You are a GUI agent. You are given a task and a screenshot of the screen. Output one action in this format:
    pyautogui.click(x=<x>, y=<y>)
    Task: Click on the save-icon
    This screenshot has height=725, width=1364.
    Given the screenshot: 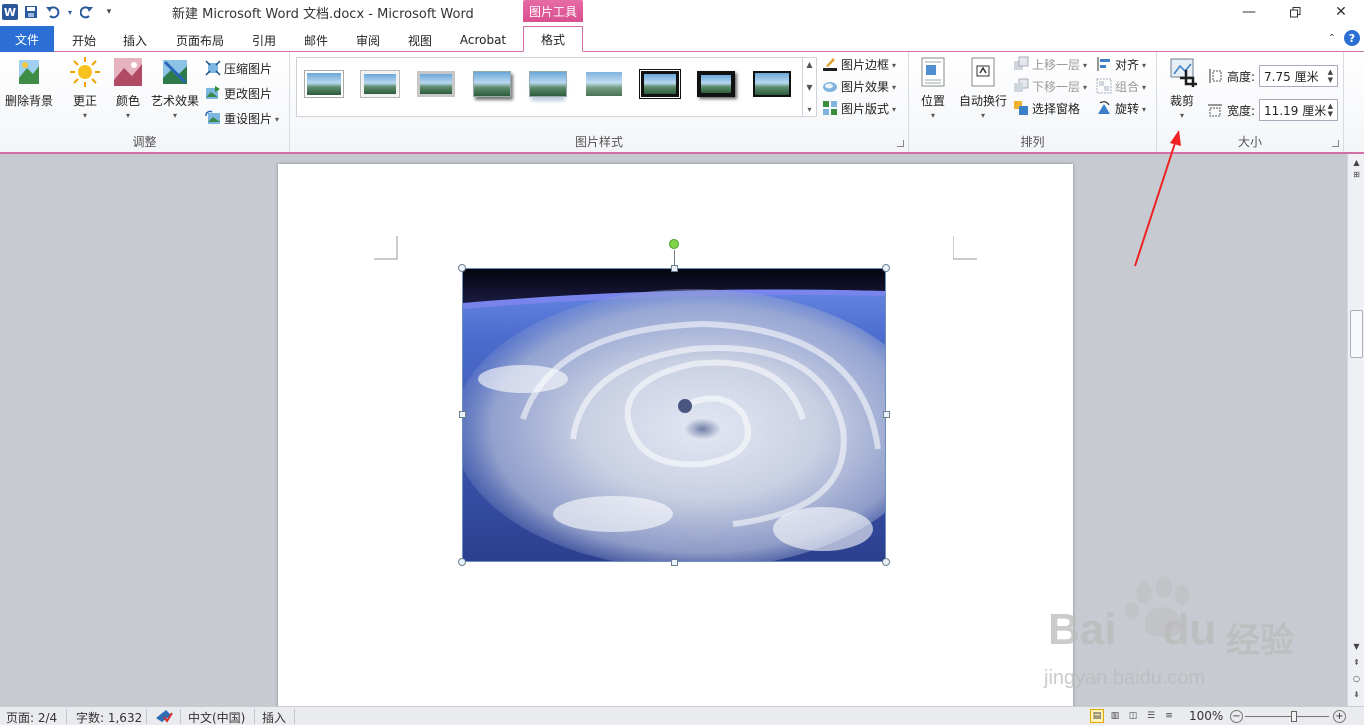 What is the action you would take?
    pyautogui.click(x=31, y=12)
    